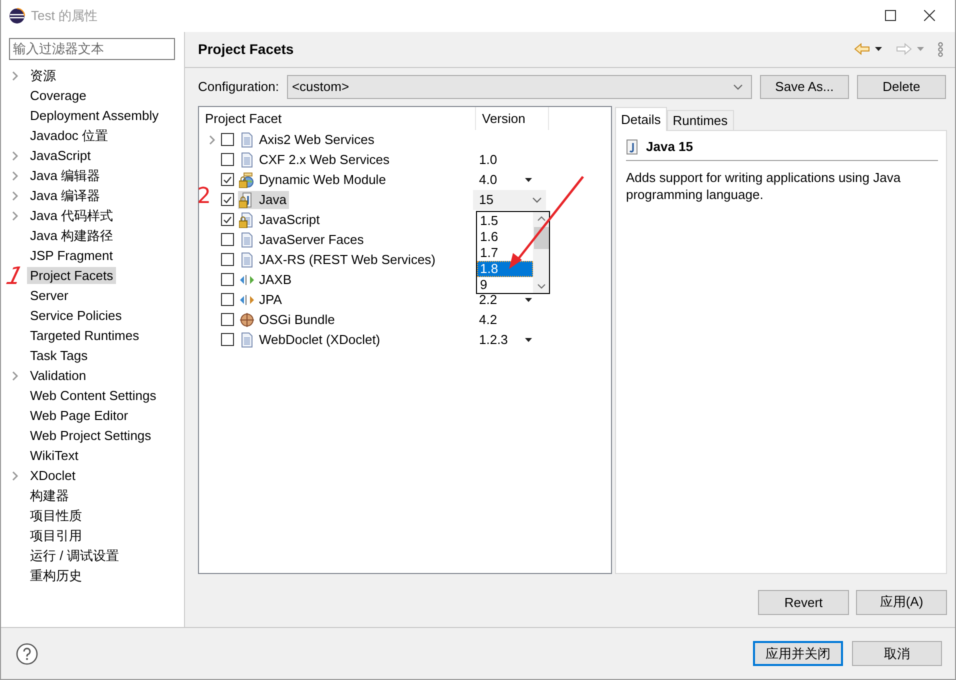 This screenshot has width=956, height=680. I want to click on facet-item: OSGi Bundle, so click(288, 319).